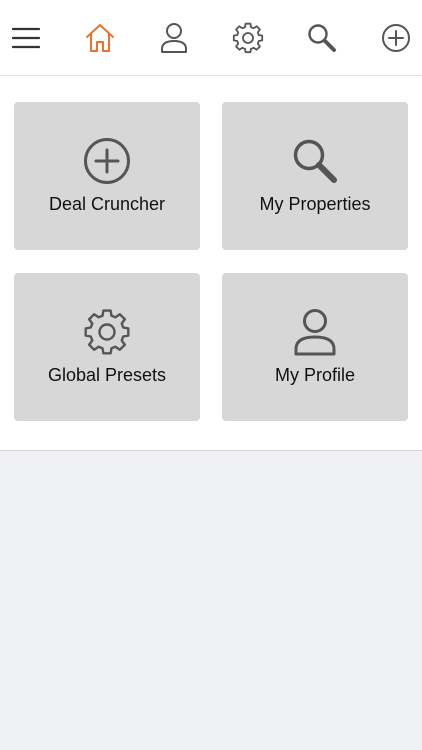 This screenshot has width=422, height=750. I want to click on my-profile-tile: My Profile, so click(315, 347).